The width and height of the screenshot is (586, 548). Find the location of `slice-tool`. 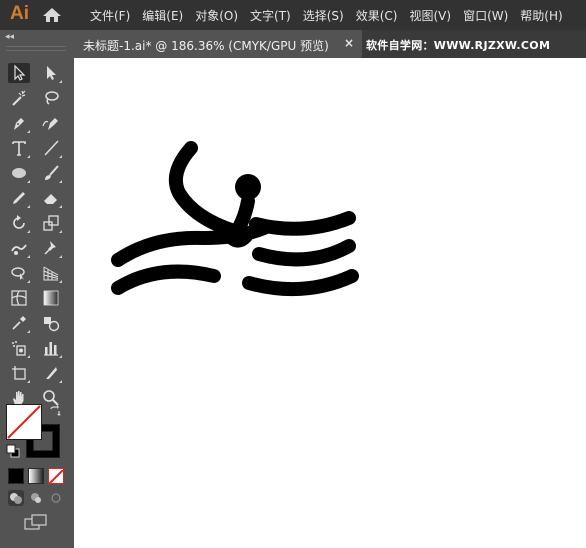

slice-tool is located at coordinates (51, 373).